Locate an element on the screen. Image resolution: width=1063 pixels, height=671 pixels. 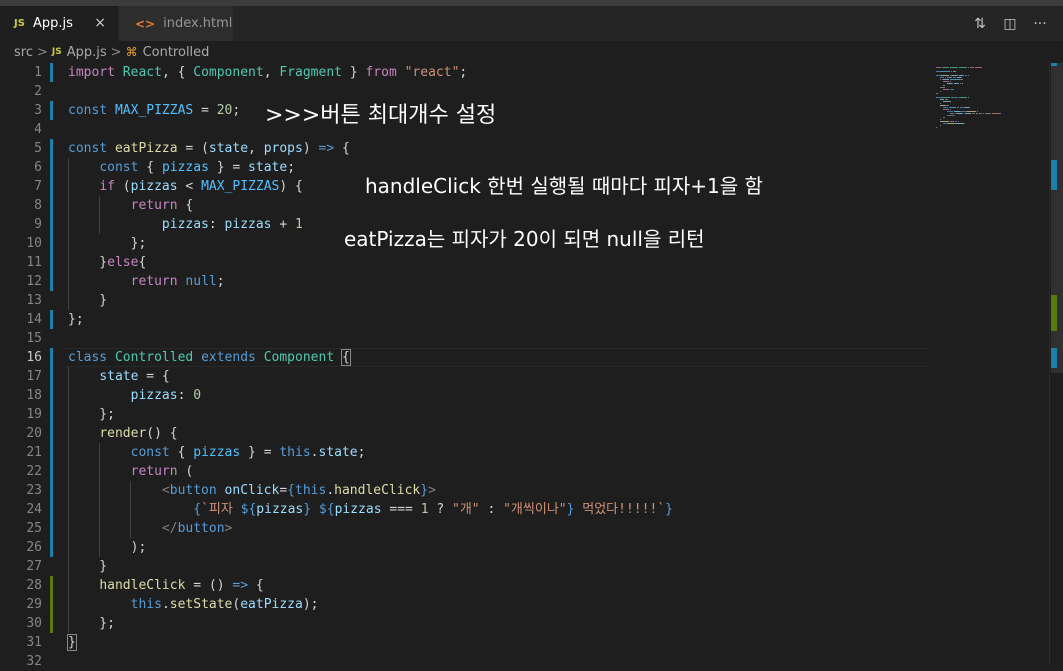
code-token: state is located at coordinates (119, 376).